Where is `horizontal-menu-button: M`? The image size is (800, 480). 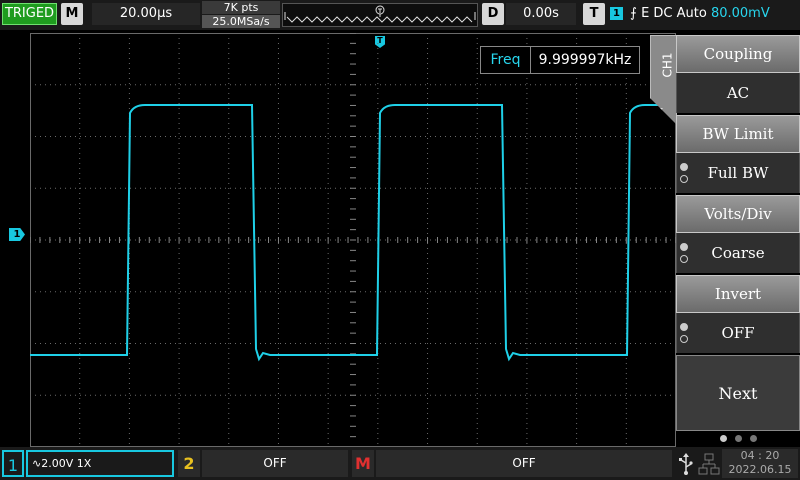 horizontal-menu-button: M is located at coordinates (72, 14).